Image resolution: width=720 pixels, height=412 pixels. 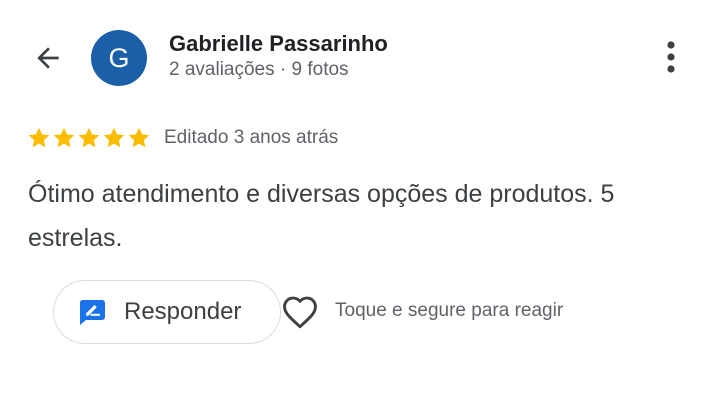 I want to click on react-hint: Toque e segure para reagir, so click(x=449, y=310).